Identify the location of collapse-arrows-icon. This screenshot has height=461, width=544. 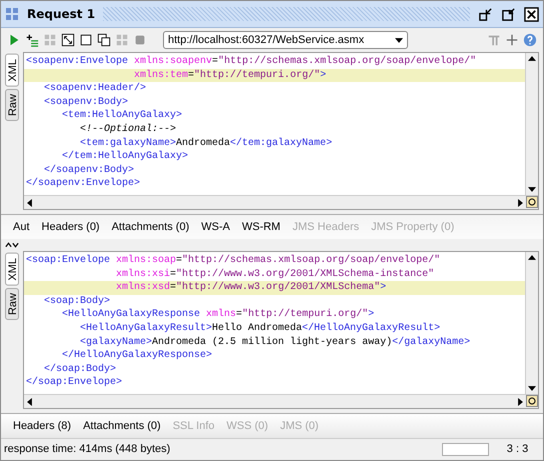
(12, 245).